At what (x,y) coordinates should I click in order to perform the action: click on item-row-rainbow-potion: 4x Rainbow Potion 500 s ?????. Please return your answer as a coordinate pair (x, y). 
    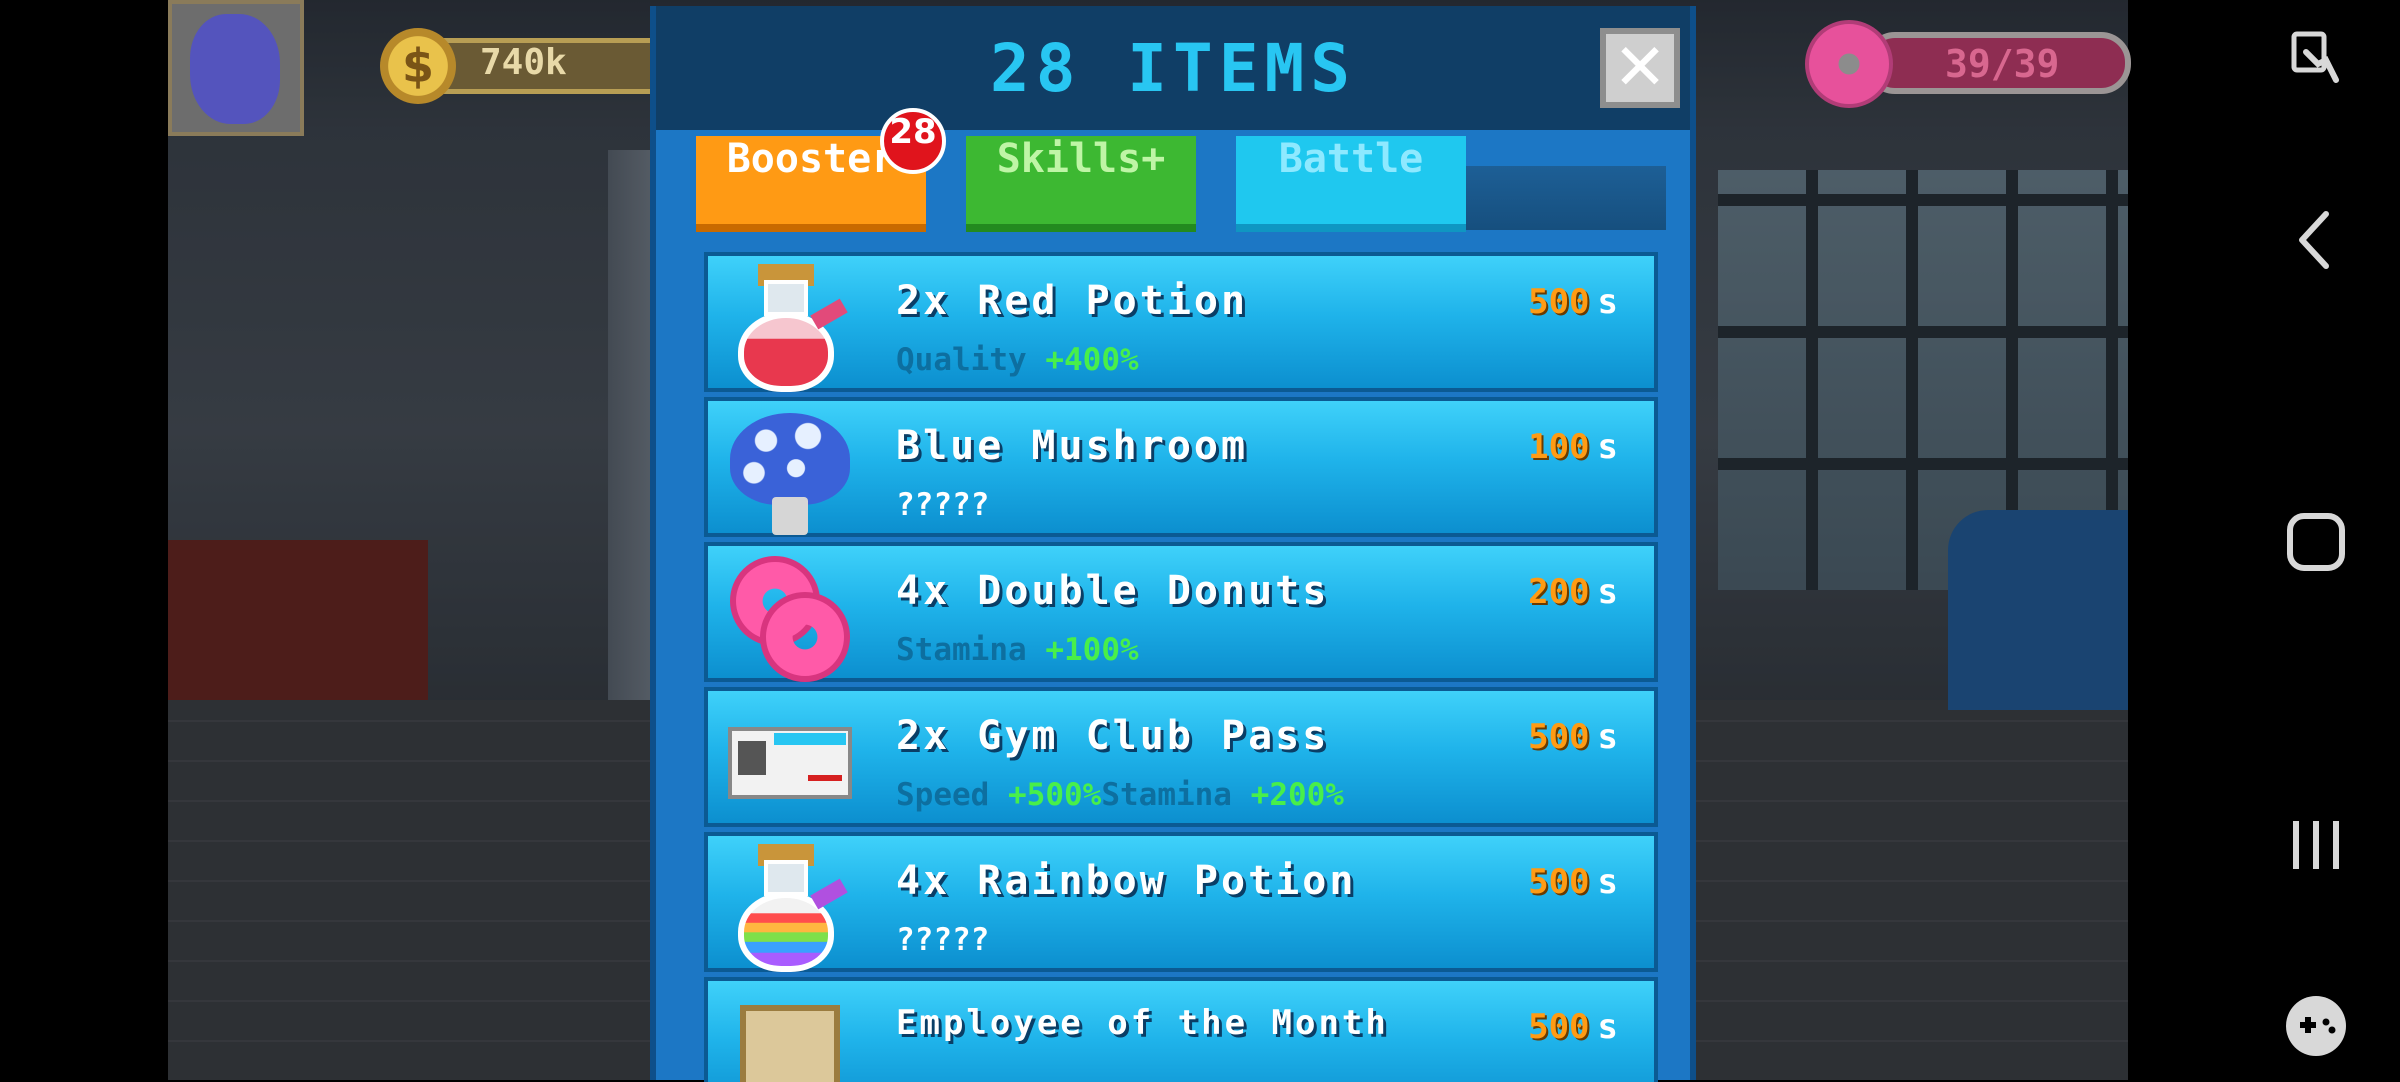
    Looking at the image, I should click on (1181, 902).